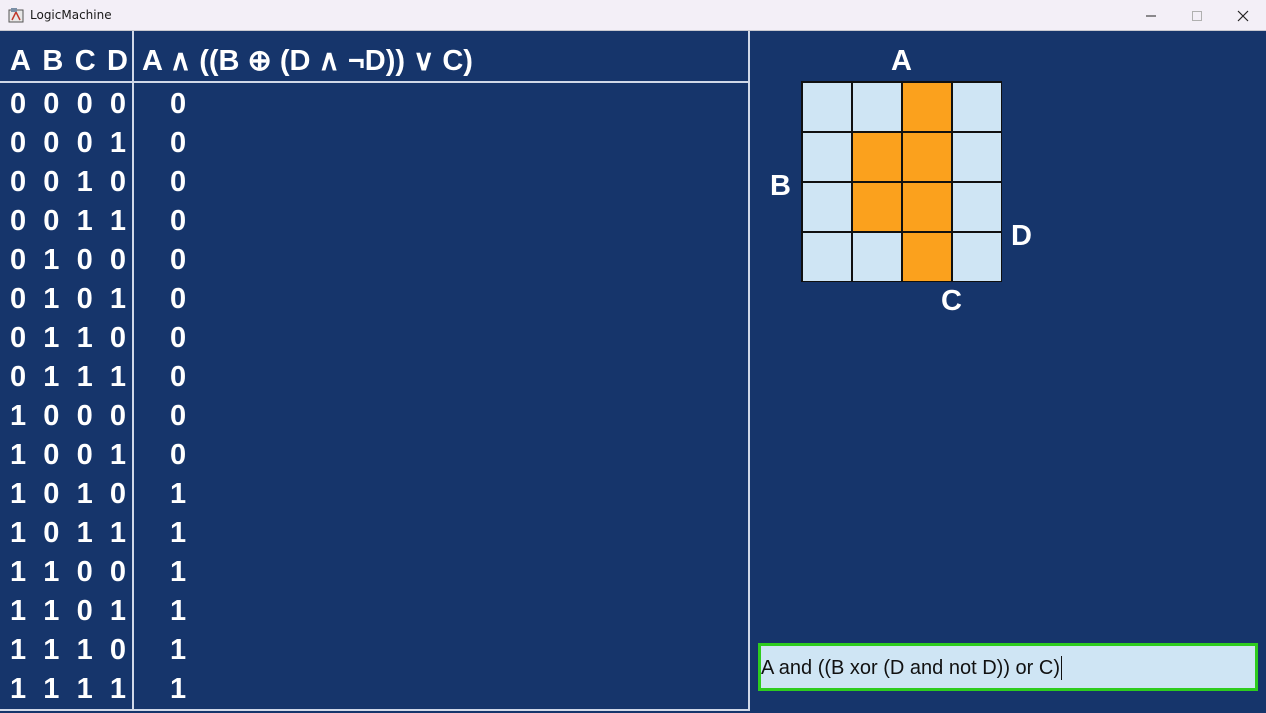 This screenshot has height=713, width=1266. I want to click on table-row: 00110, so click(375, 223).